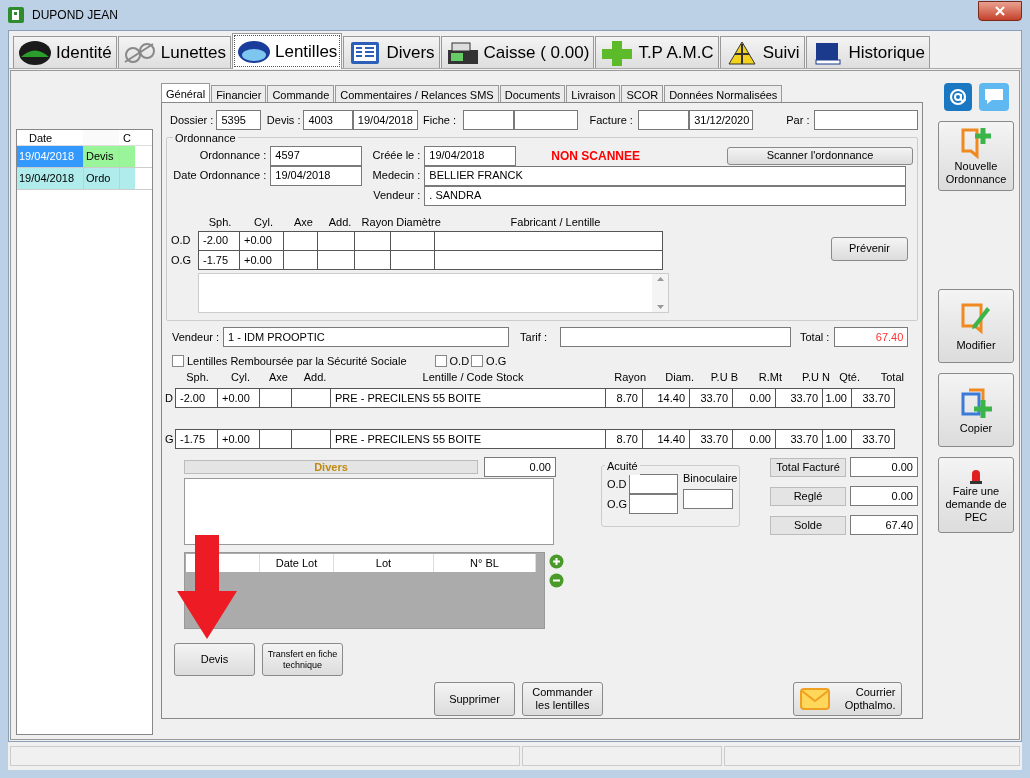 This screenshot has width=1030, height=778. I want to click on binoculaire-field, so click(708, 498).